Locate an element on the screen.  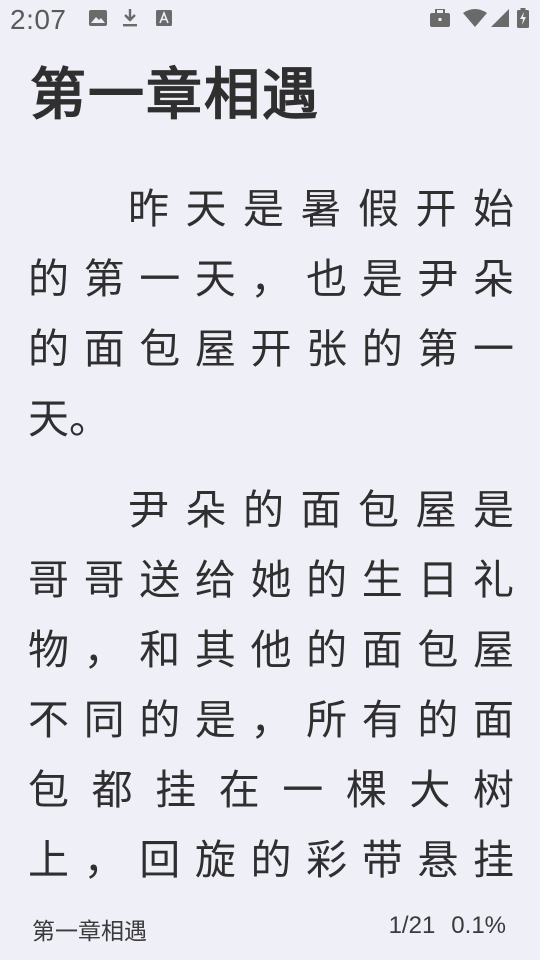
text-line: 的面包屋开张的第一 is located at coordinates (271, 349).